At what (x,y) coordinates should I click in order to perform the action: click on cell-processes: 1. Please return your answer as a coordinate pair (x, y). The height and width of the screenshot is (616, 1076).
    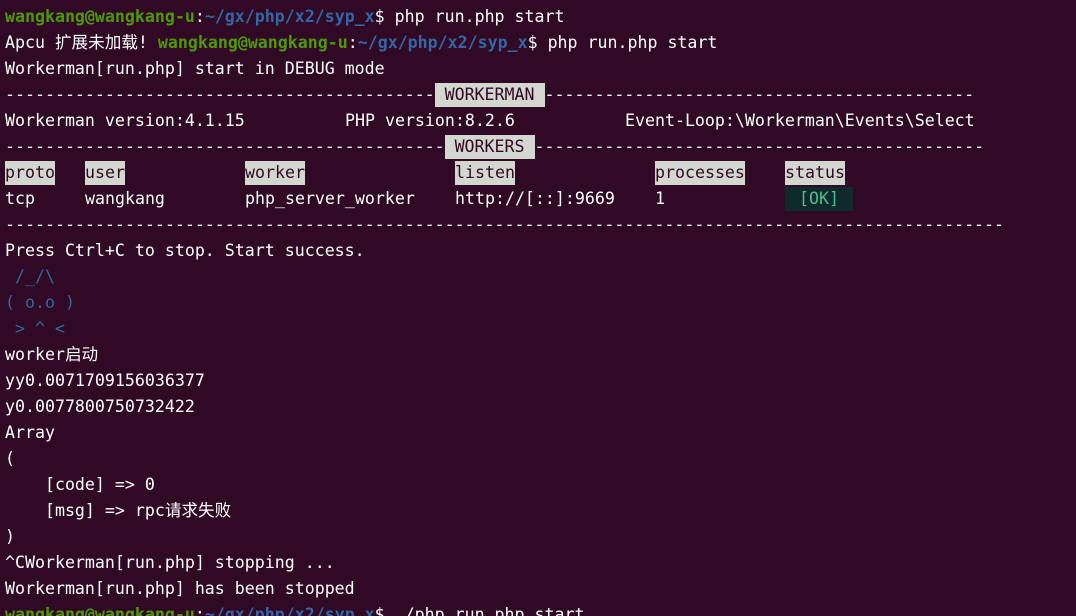
    Looking at the image, I should click on (660, 198).